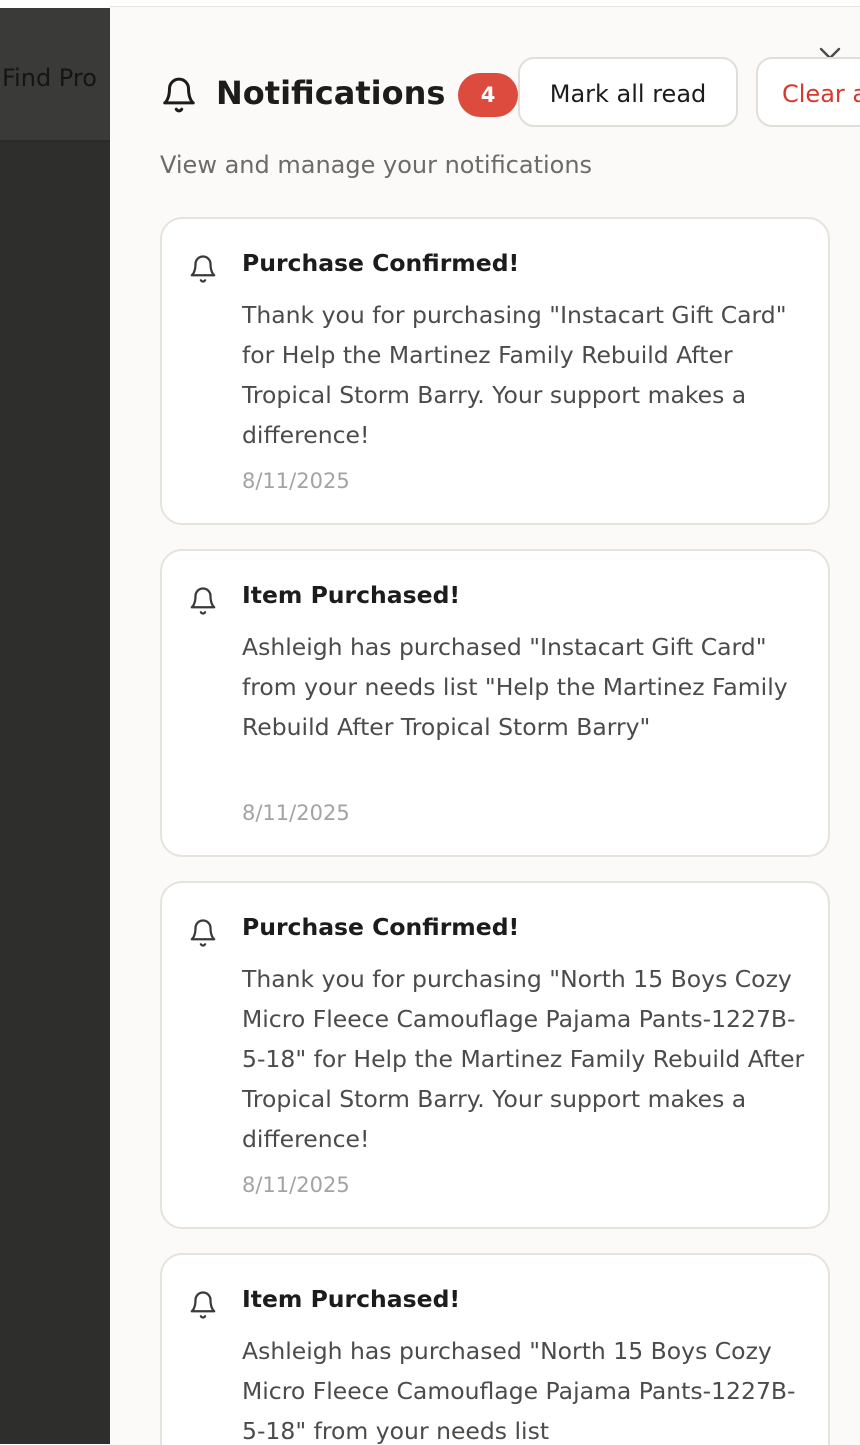 Image resolution: width=860 pixels, height=1445 pixels. I want to click on panel-header: Notifications 4 Mark all read Clear all, so click(510, 93).